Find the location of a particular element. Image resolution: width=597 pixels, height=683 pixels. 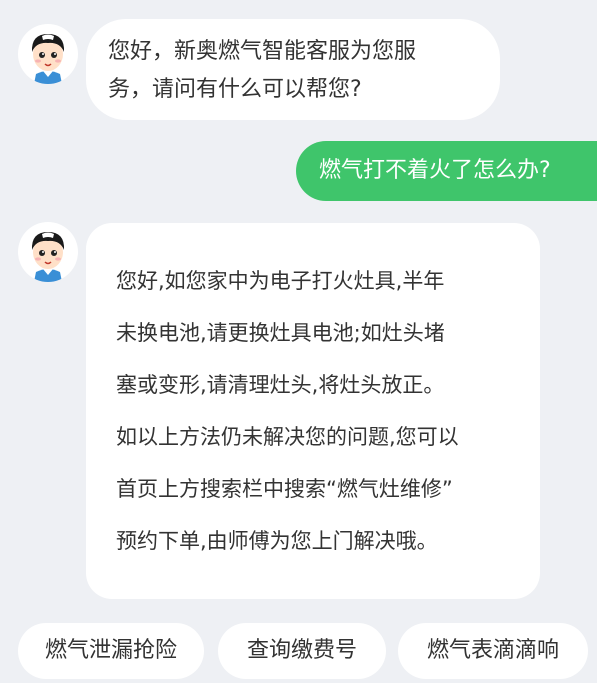

quick-reply-bar: 燃气泄漏抢险 查询缴费号 燃气表滴滴响 is located at coordinates (298, 653).